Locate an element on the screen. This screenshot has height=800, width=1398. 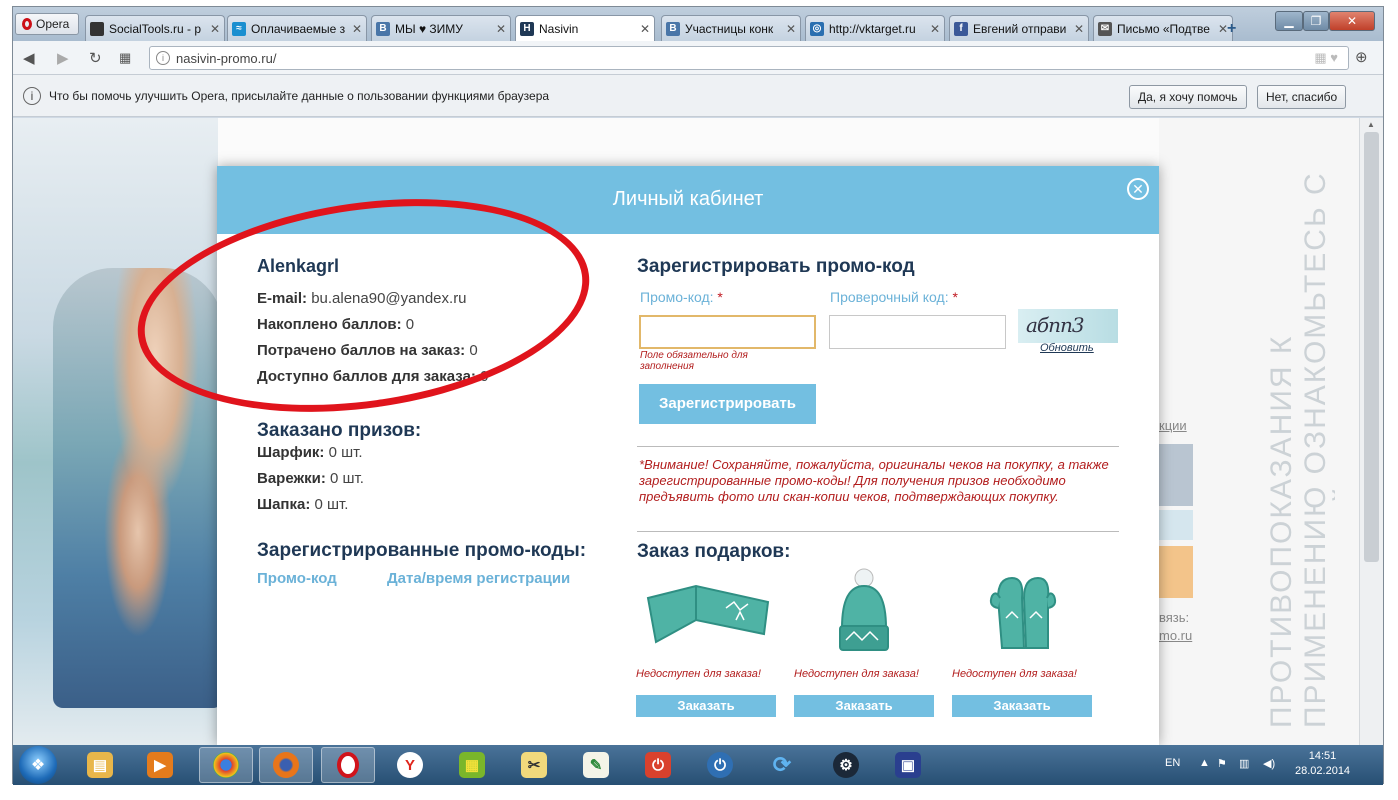
taskbar-shutdown-app: ⏻ is located at coordinates (658, 765).